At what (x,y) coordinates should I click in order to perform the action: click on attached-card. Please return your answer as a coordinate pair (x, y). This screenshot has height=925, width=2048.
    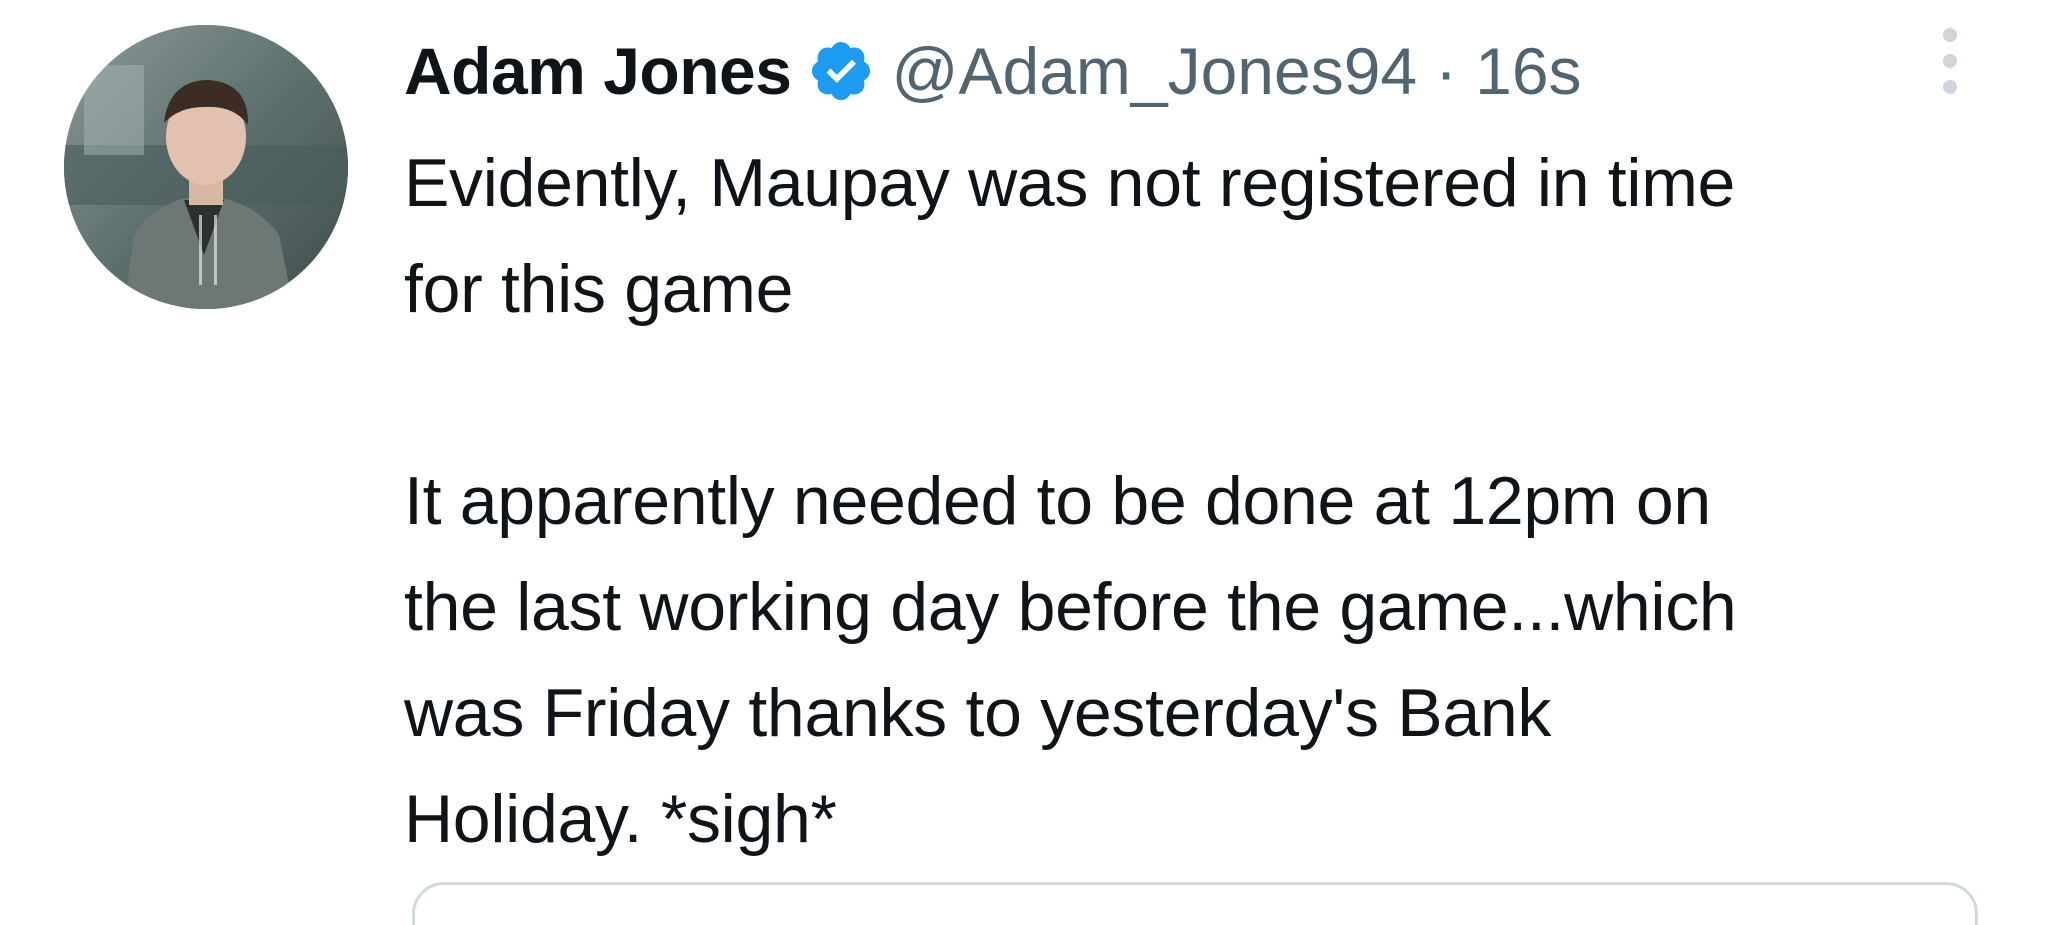
    Looking at the image, I should click on (1195, 903).